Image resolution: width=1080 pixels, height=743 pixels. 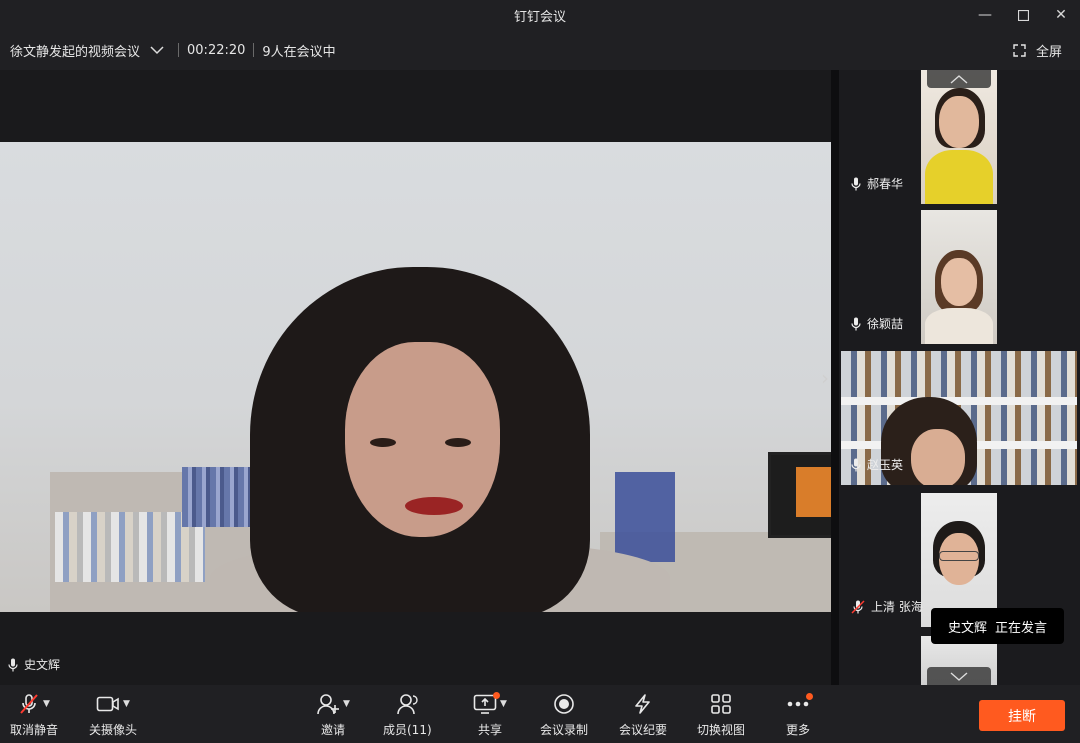 What do you see at coordinates (113, 730) in the screenshot?
I see `camera-off-label: 关摄像头` at bounding box center [113, 730].